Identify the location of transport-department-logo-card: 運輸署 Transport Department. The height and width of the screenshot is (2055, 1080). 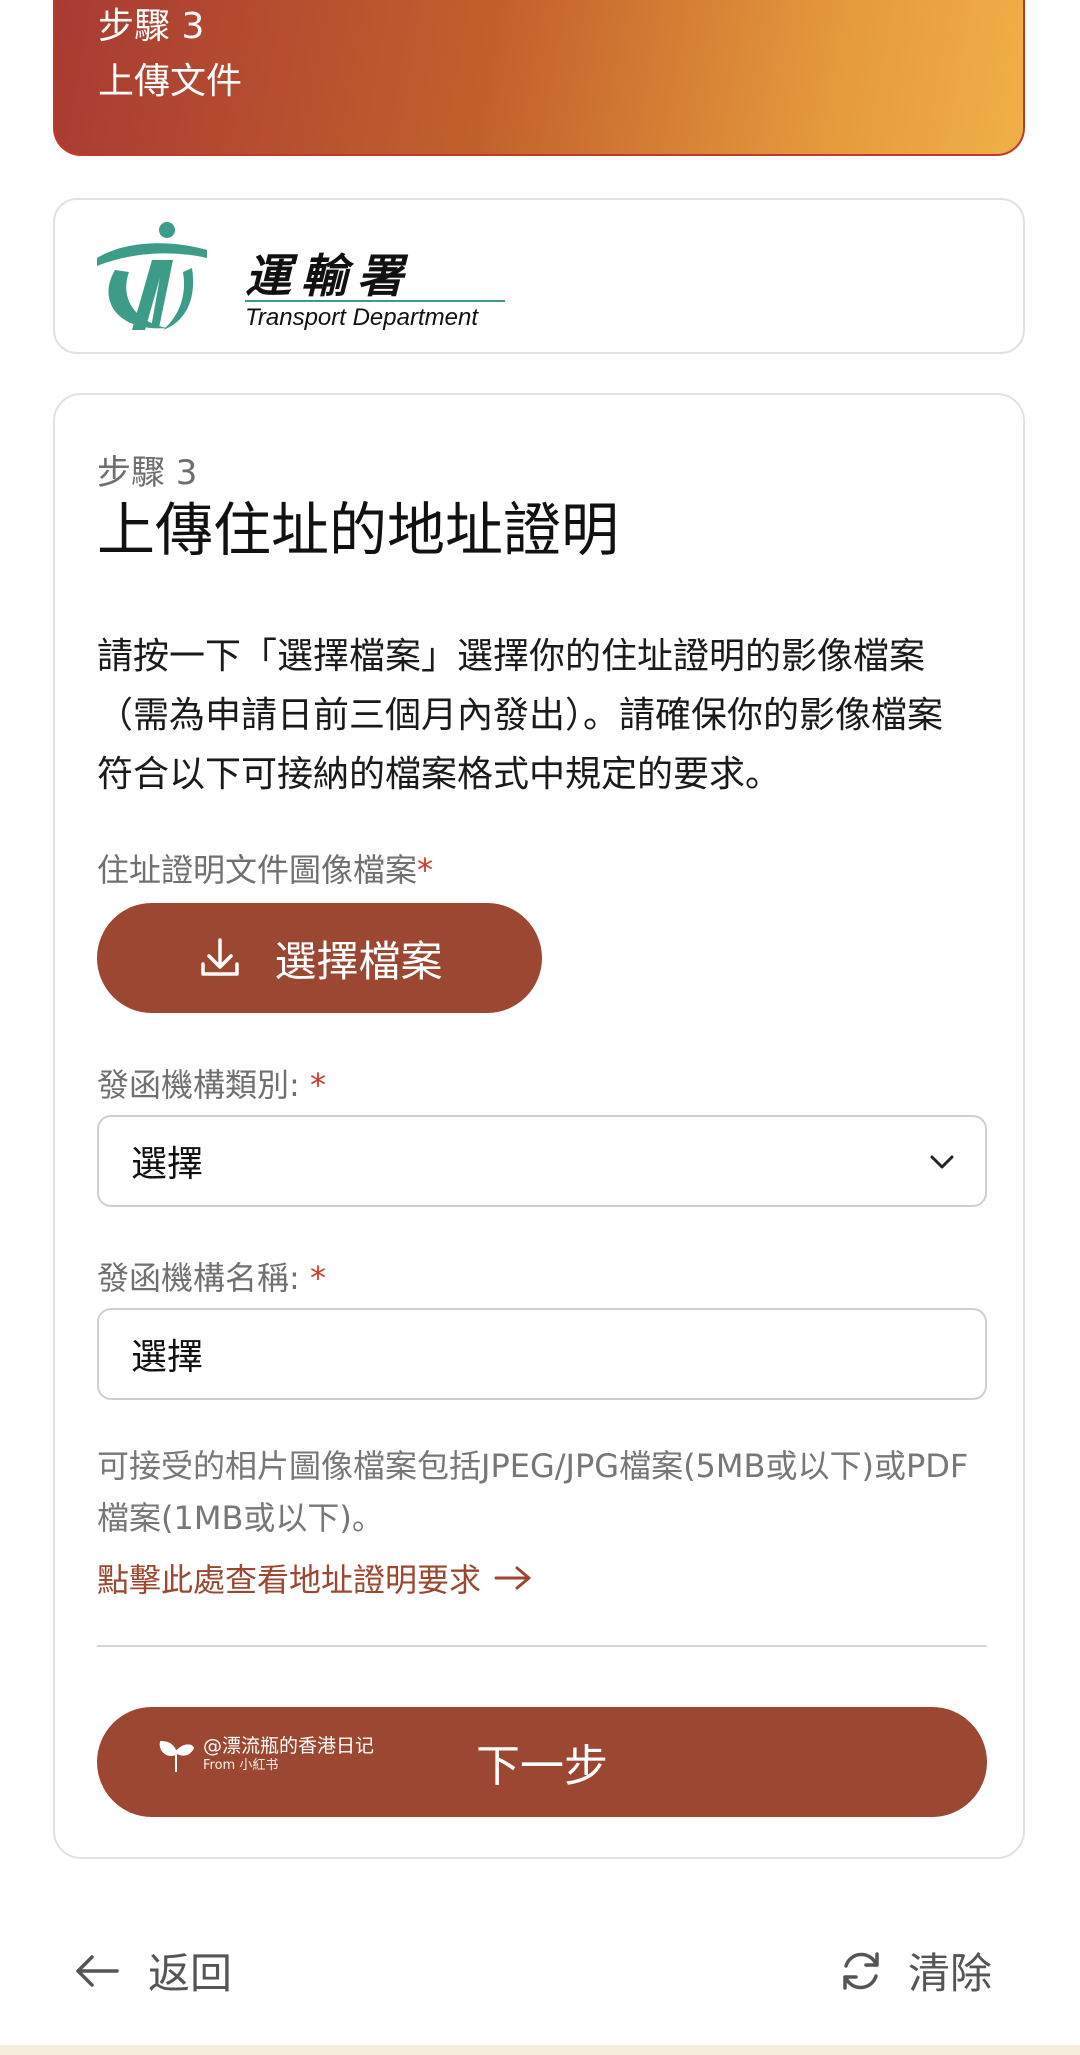
(539, 276).